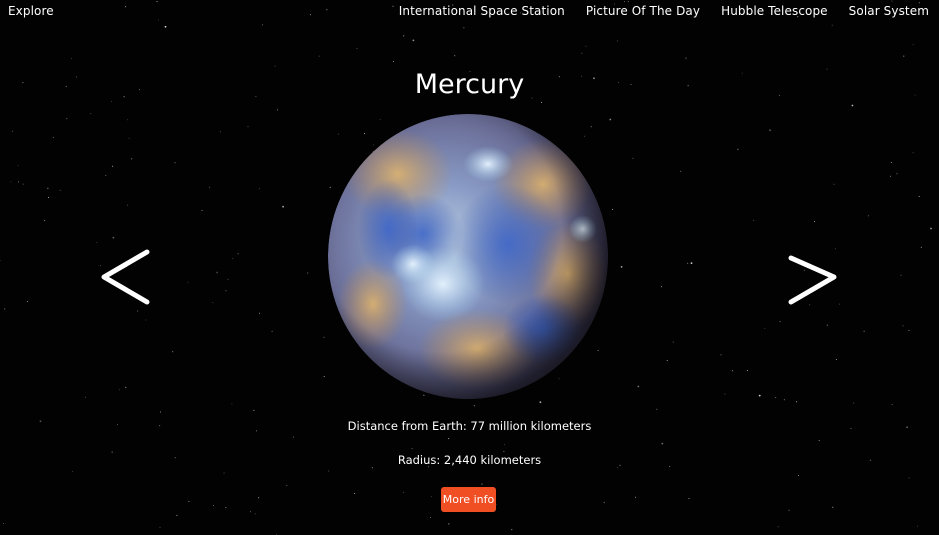 The image size is (939, 535). Describe the element at coordinates (482, 11) in the screenshot. I see `nav-link-iss: International Space Station` at that location.